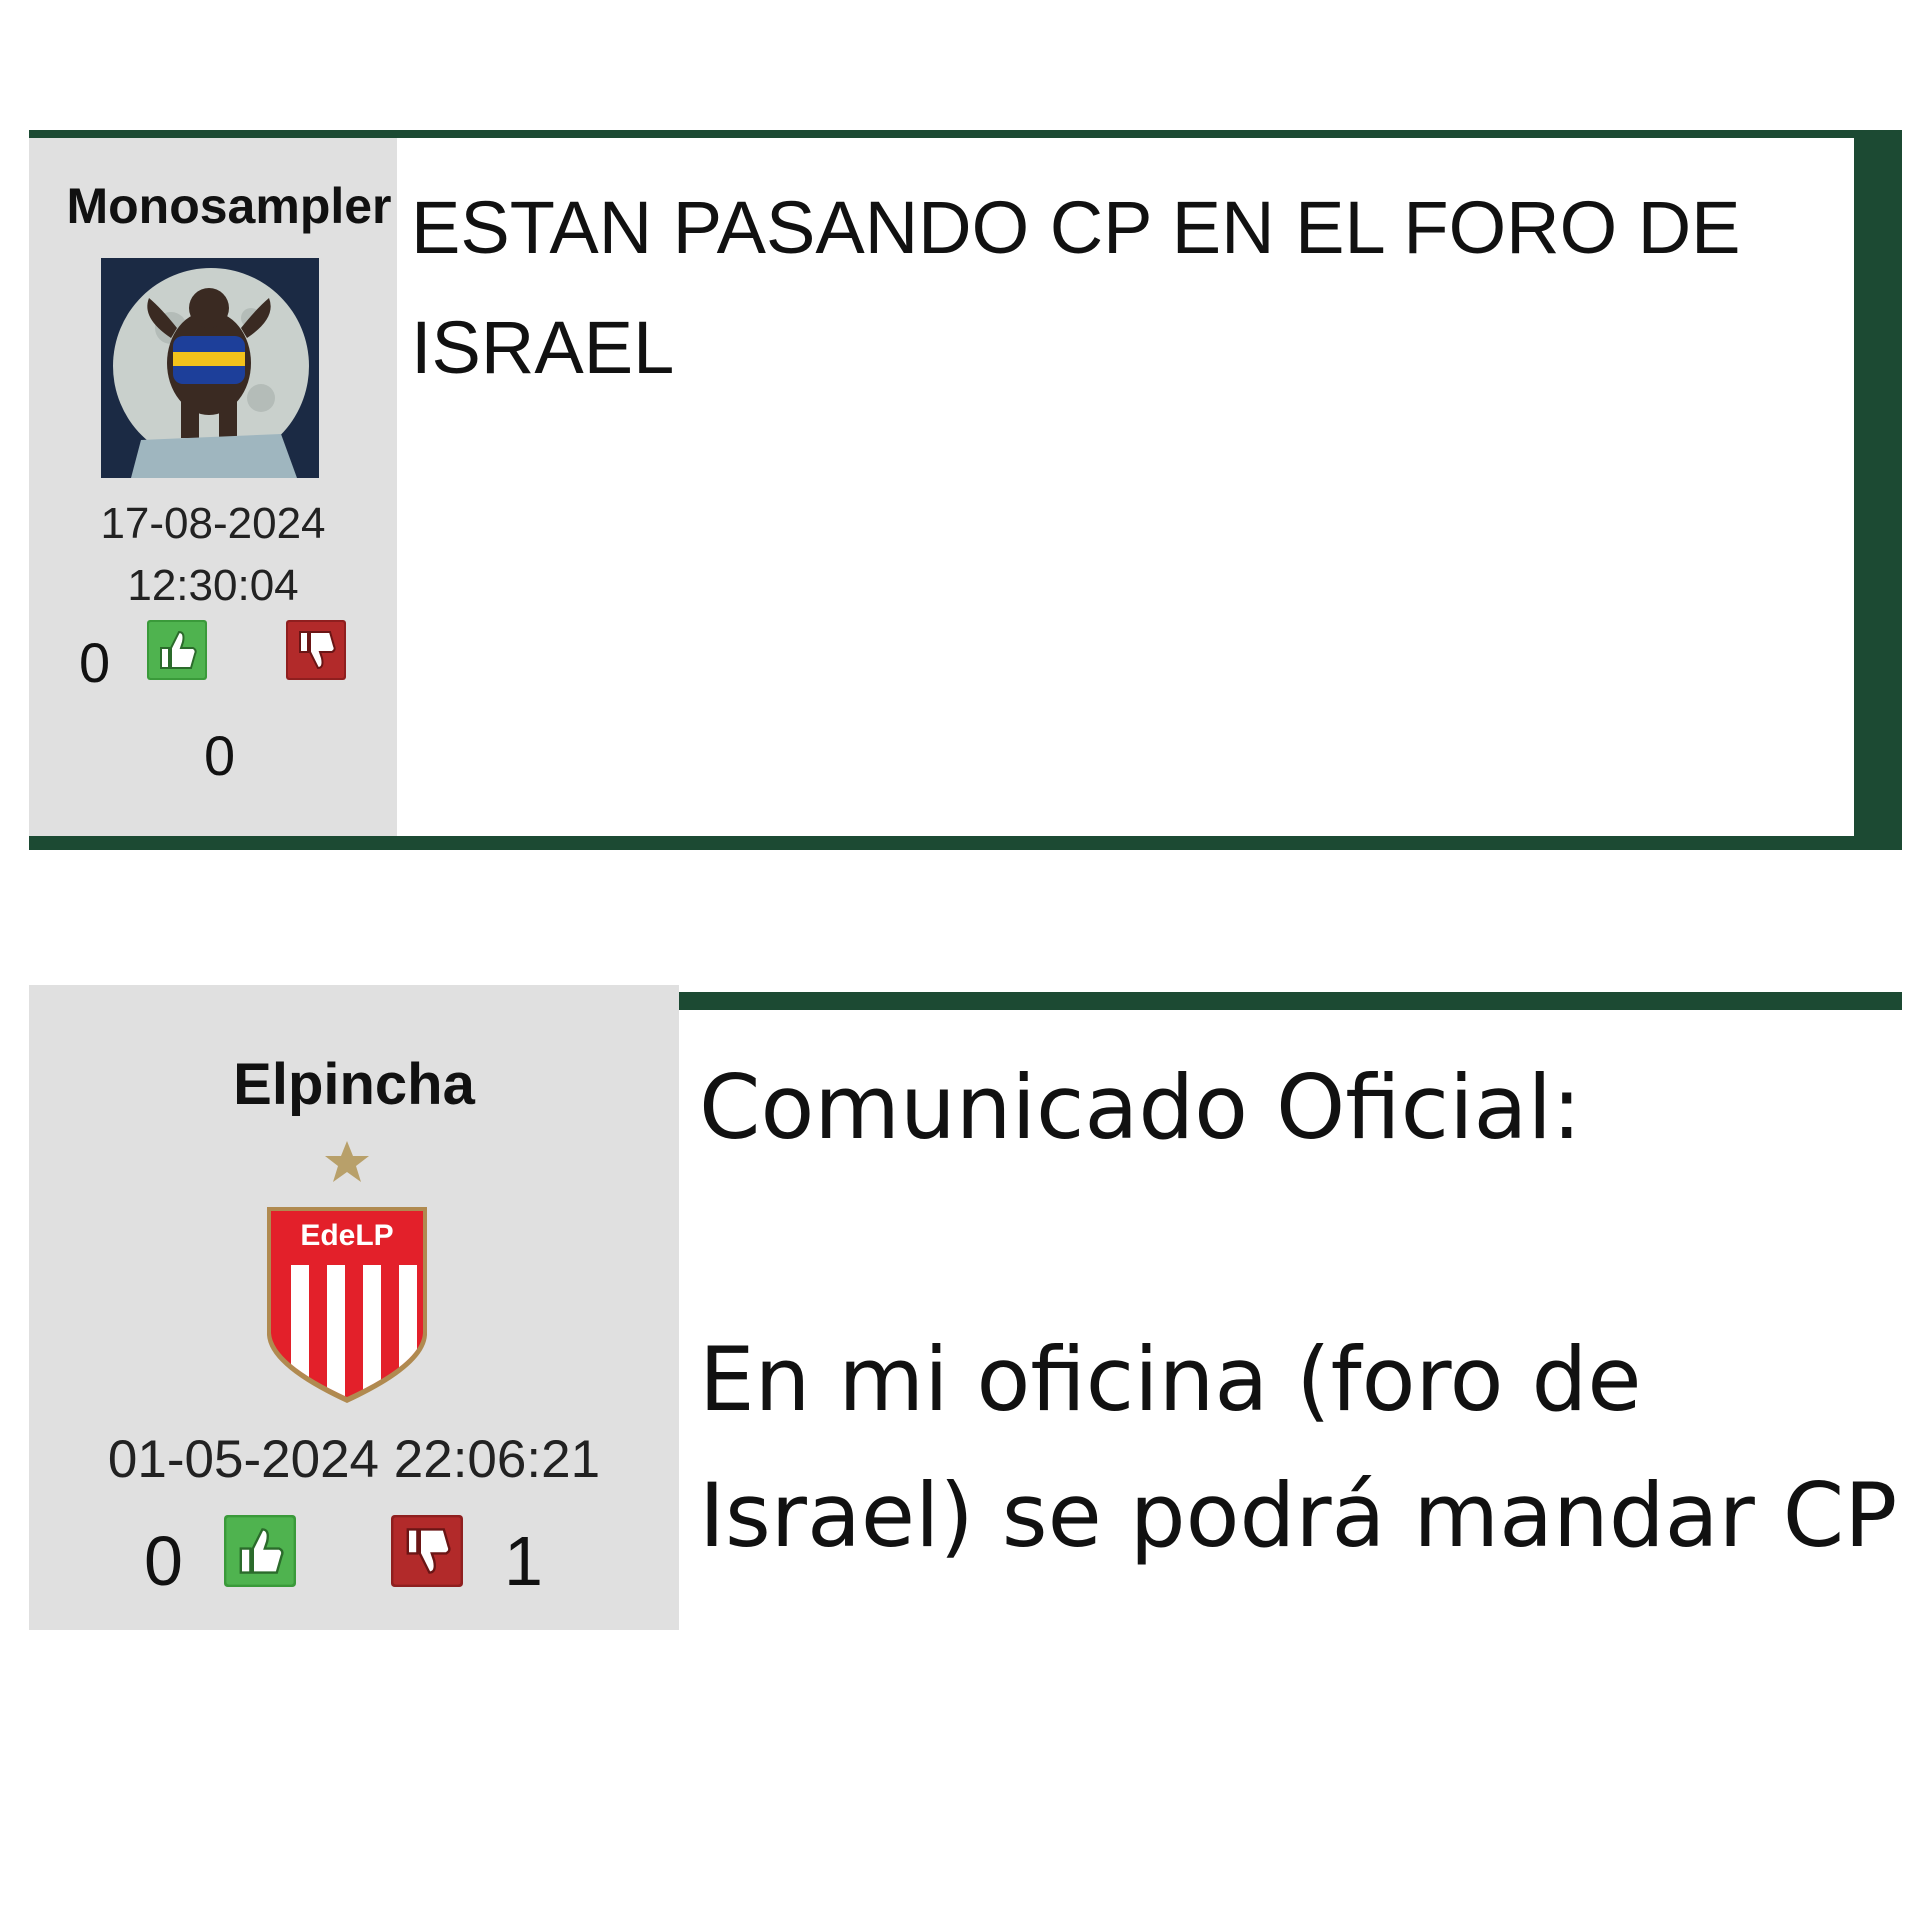  I want to click on dislikes-count: 1, so click(523, 1561).